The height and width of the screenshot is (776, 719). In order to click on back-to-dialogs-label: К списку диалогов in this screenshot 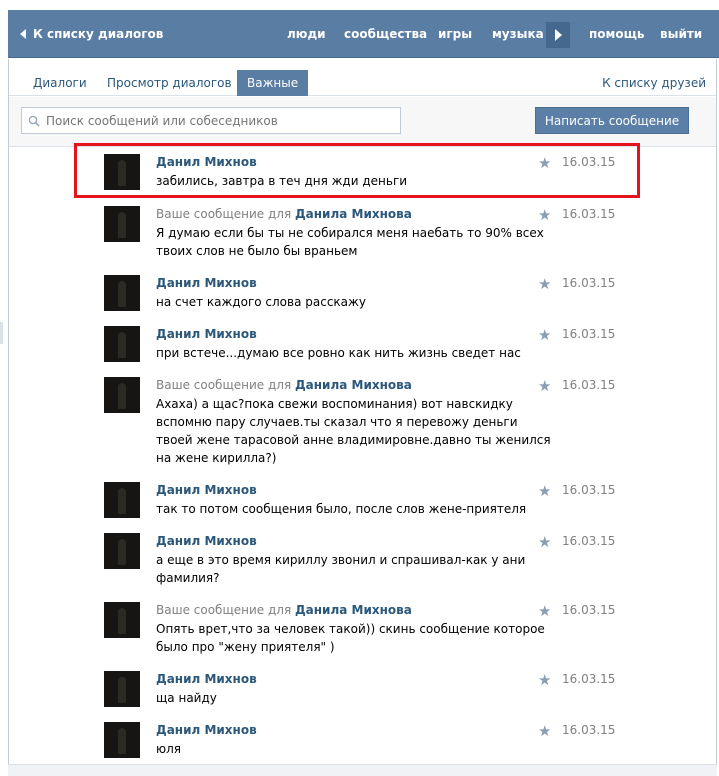, I will do `click(98, 34)`.